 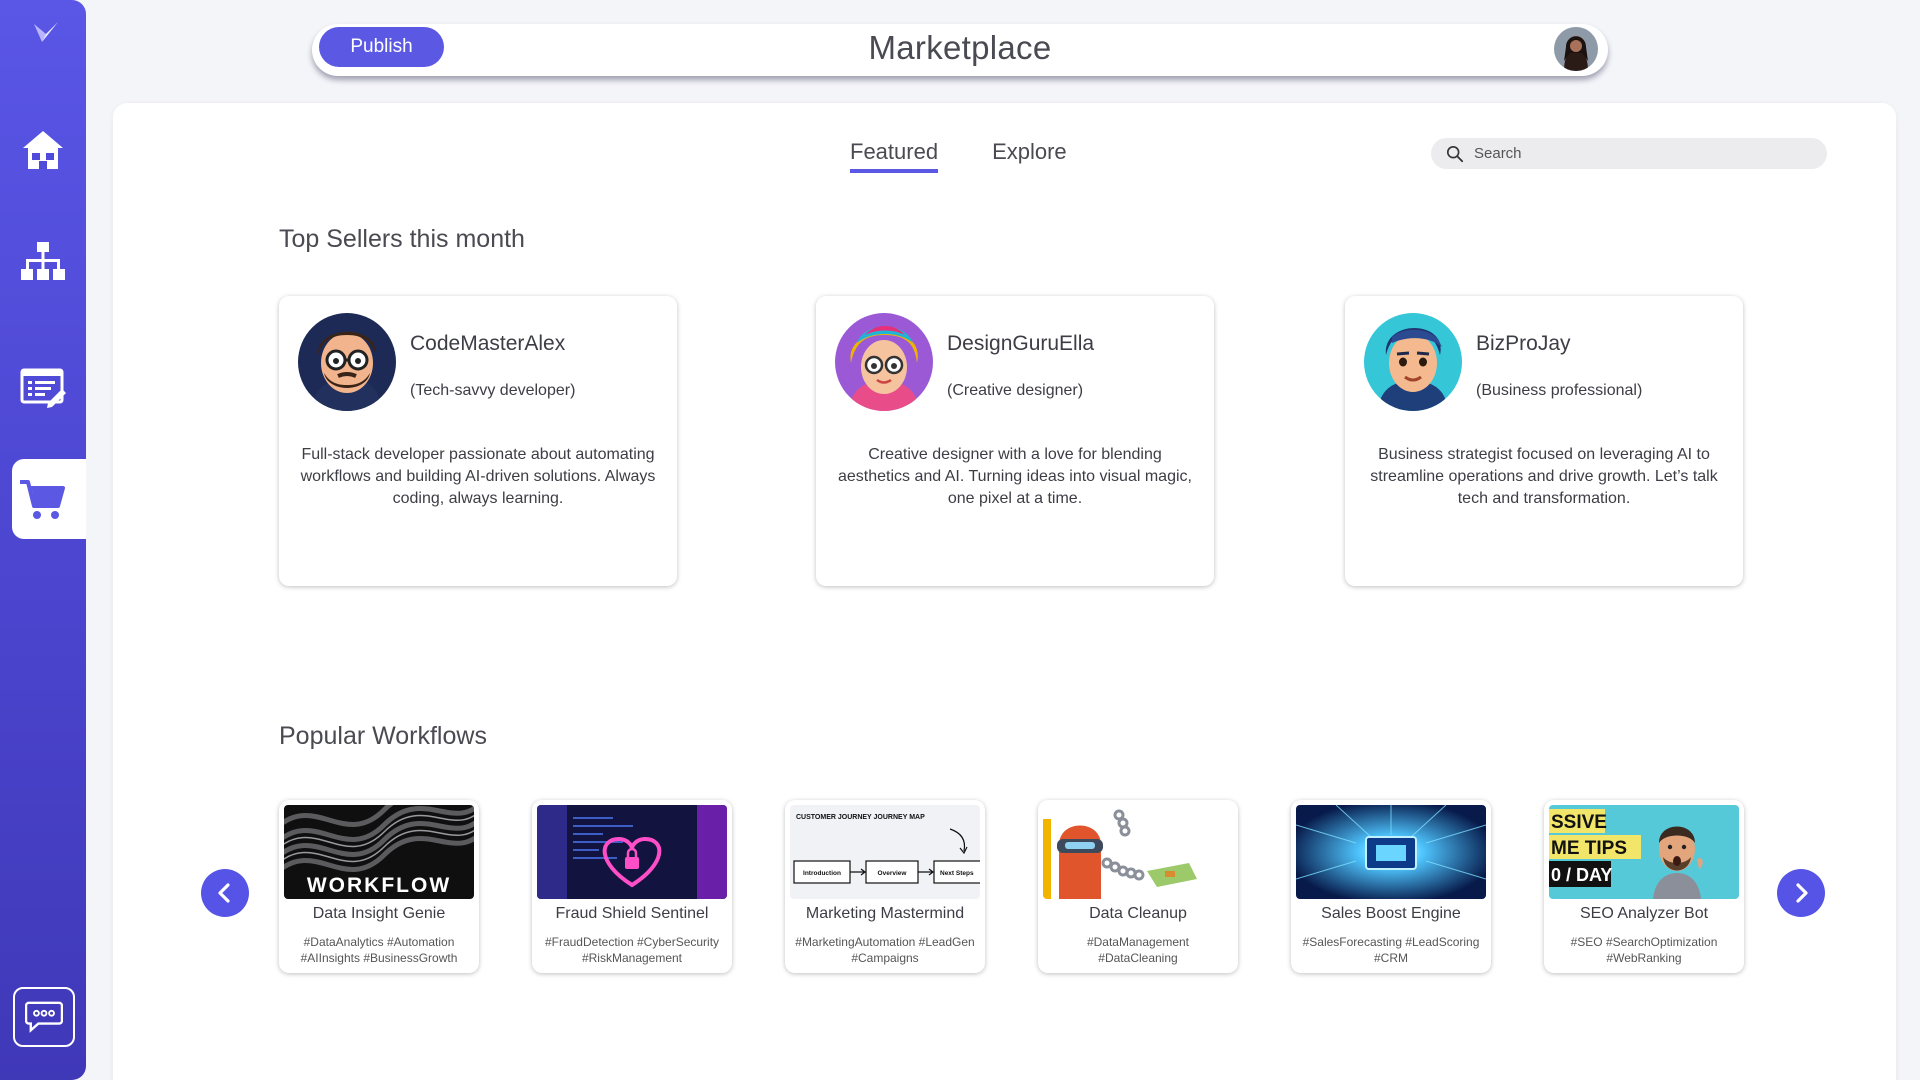 What do you see at coordinates (379, 852) in the screenshot?
I see `workflow-thumbnail: WORKFLOW` at bounding box center [379, 852].